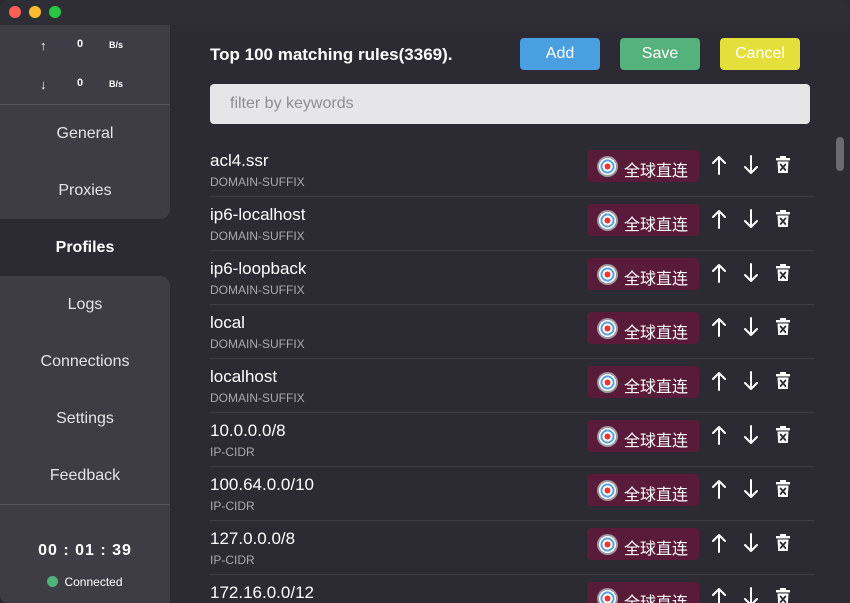  I want to click on cancel-button: Cancel, so click(760, 54).